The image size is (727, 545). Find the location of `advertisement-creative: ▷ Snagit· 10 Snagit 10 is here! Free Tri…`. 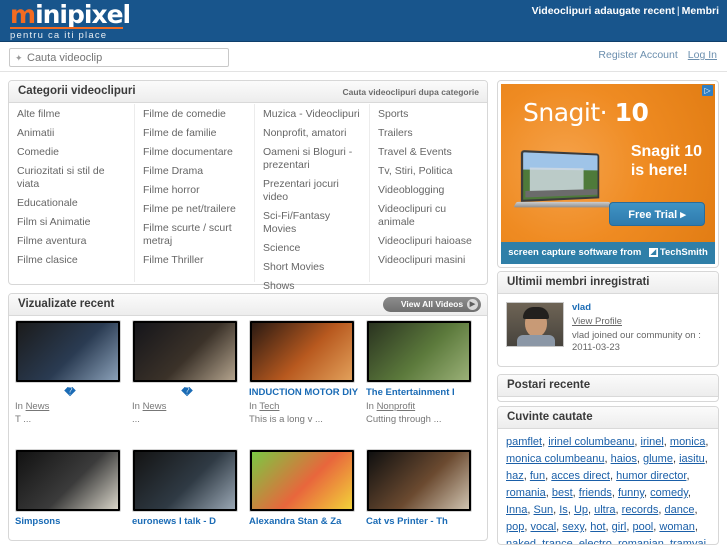

advertisement-creative: ▷ Snagit· 10 Snagit 10 is here! Free Tri… is located at coordinates (608, 174).